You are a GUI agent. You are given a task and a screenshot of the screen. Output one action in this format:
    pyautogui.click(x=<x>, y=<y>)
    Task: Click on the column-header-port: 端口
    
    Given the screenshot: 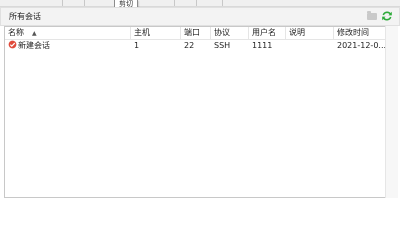 What is the action you would take?
    pyautogui.click(x=196, y=33)
    